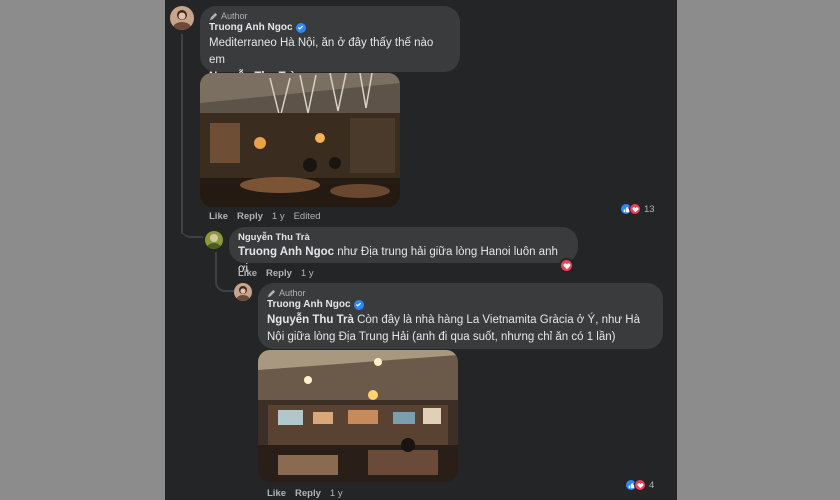  I want to click on thread-connector-nested, so click(225, 277).